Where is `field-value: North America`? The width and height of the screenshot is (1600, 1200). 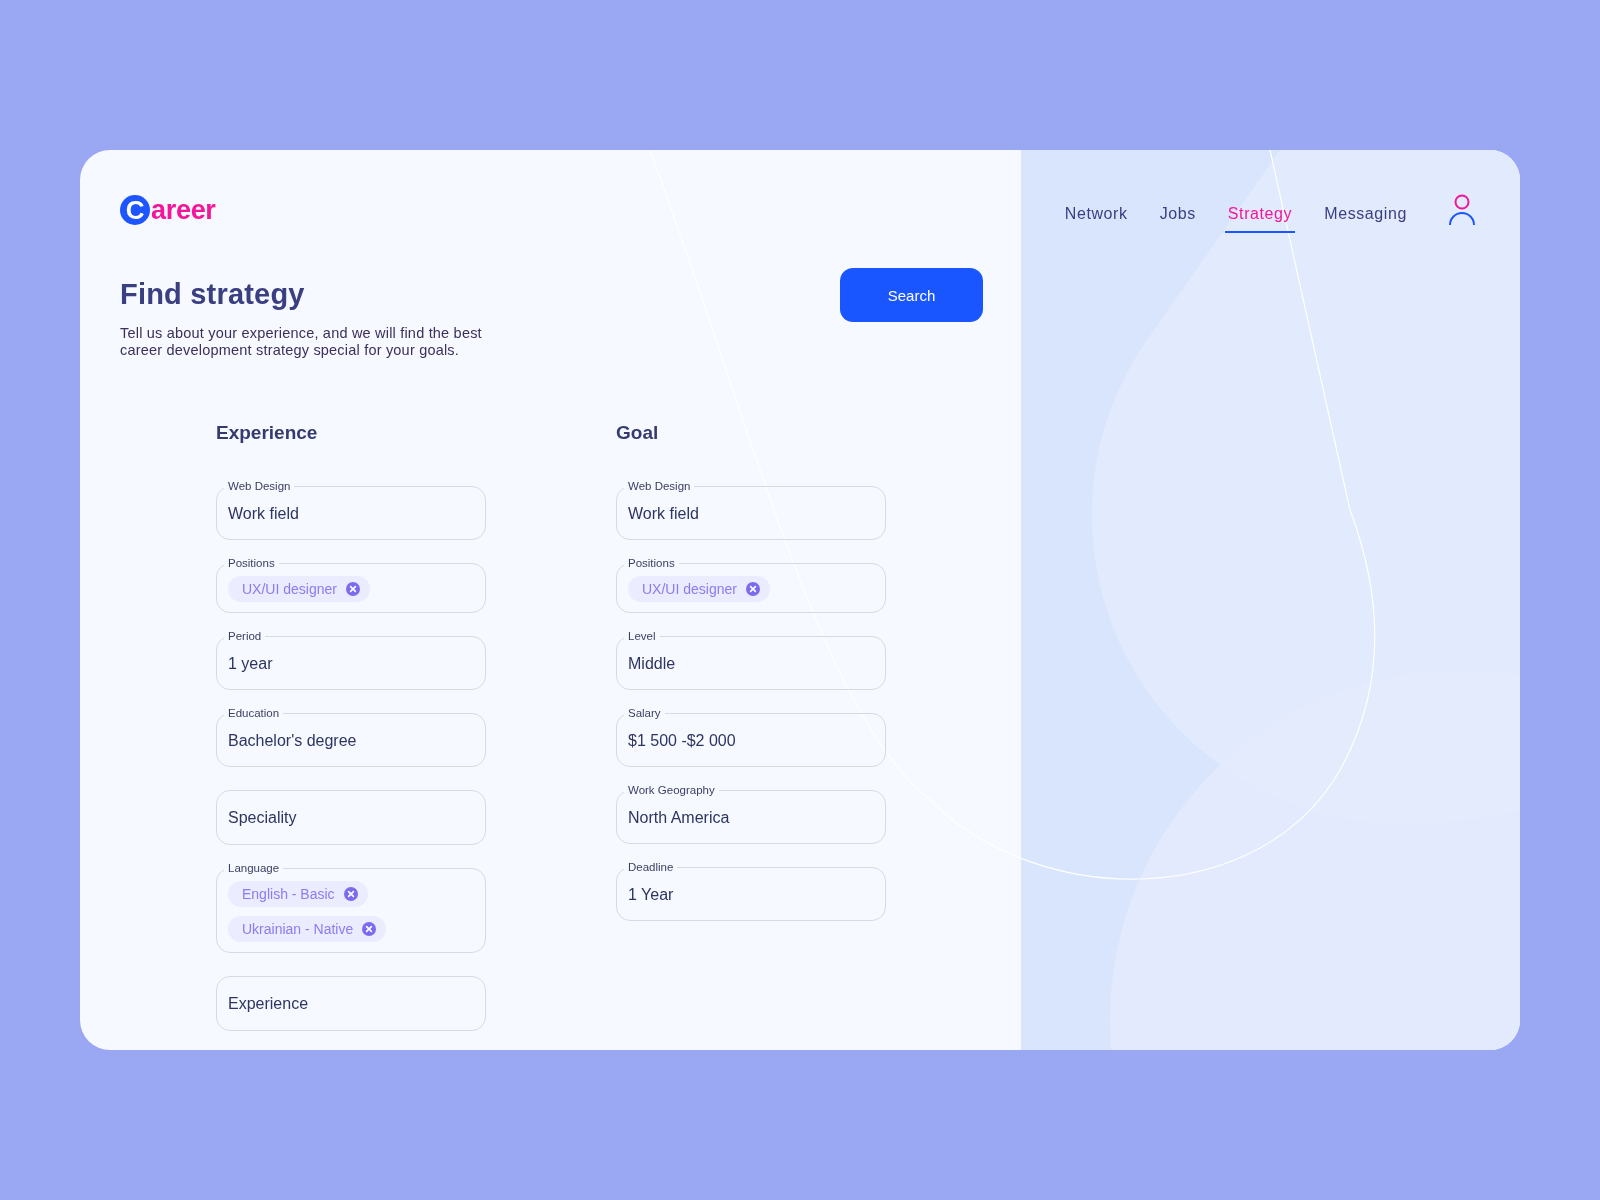
field-value: North America is located at coordinates (751, 818).